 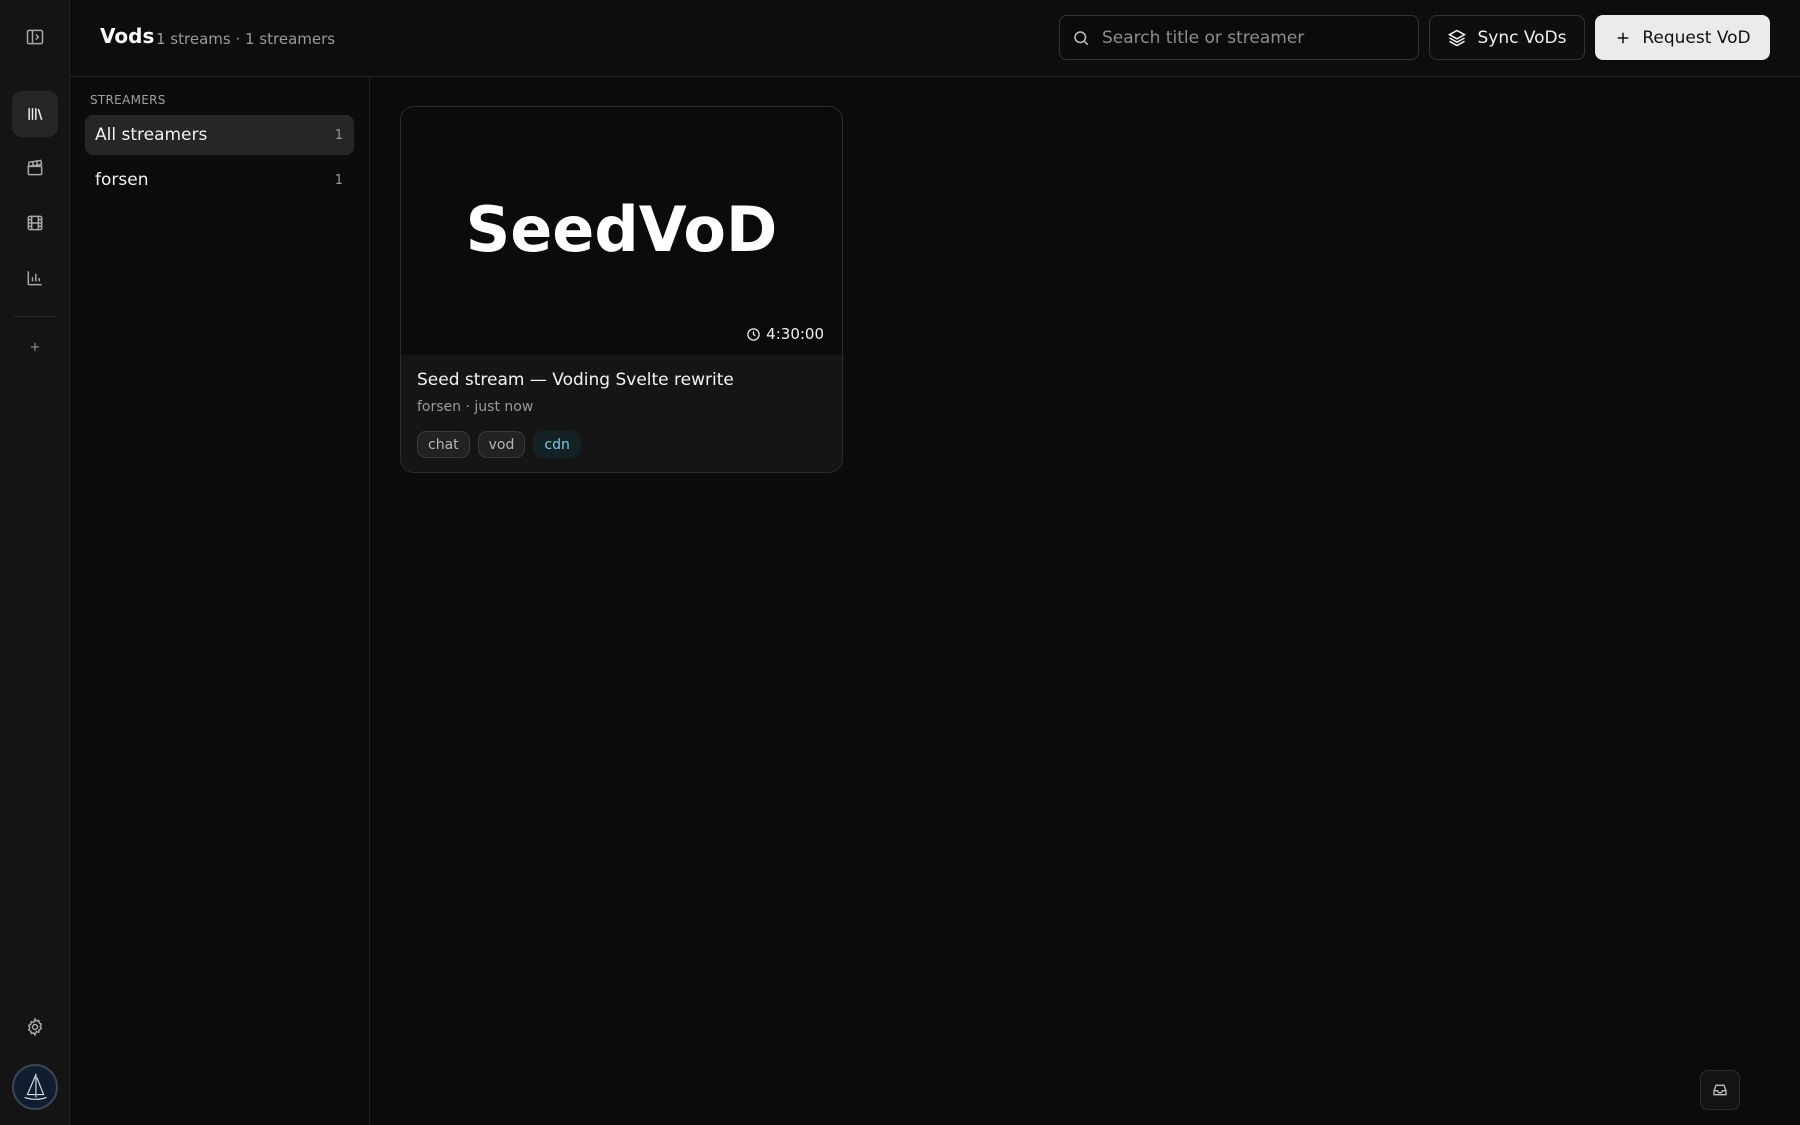 I want to click on sync-vods-label: Sync VoDs, so click(x=1522, y=37).